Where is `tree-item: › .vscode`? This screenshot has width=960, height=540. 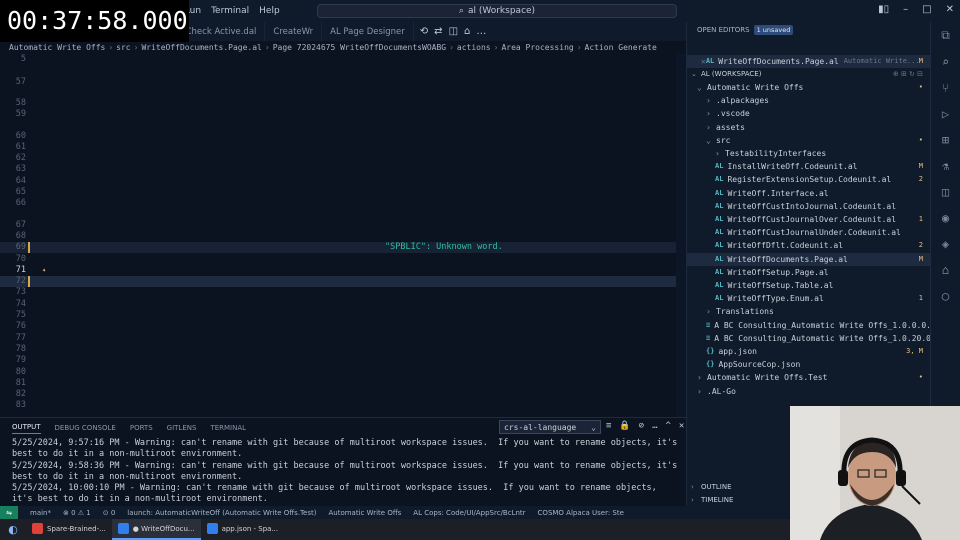 tree-item: › .vscode is located at coordinates (808, 113).